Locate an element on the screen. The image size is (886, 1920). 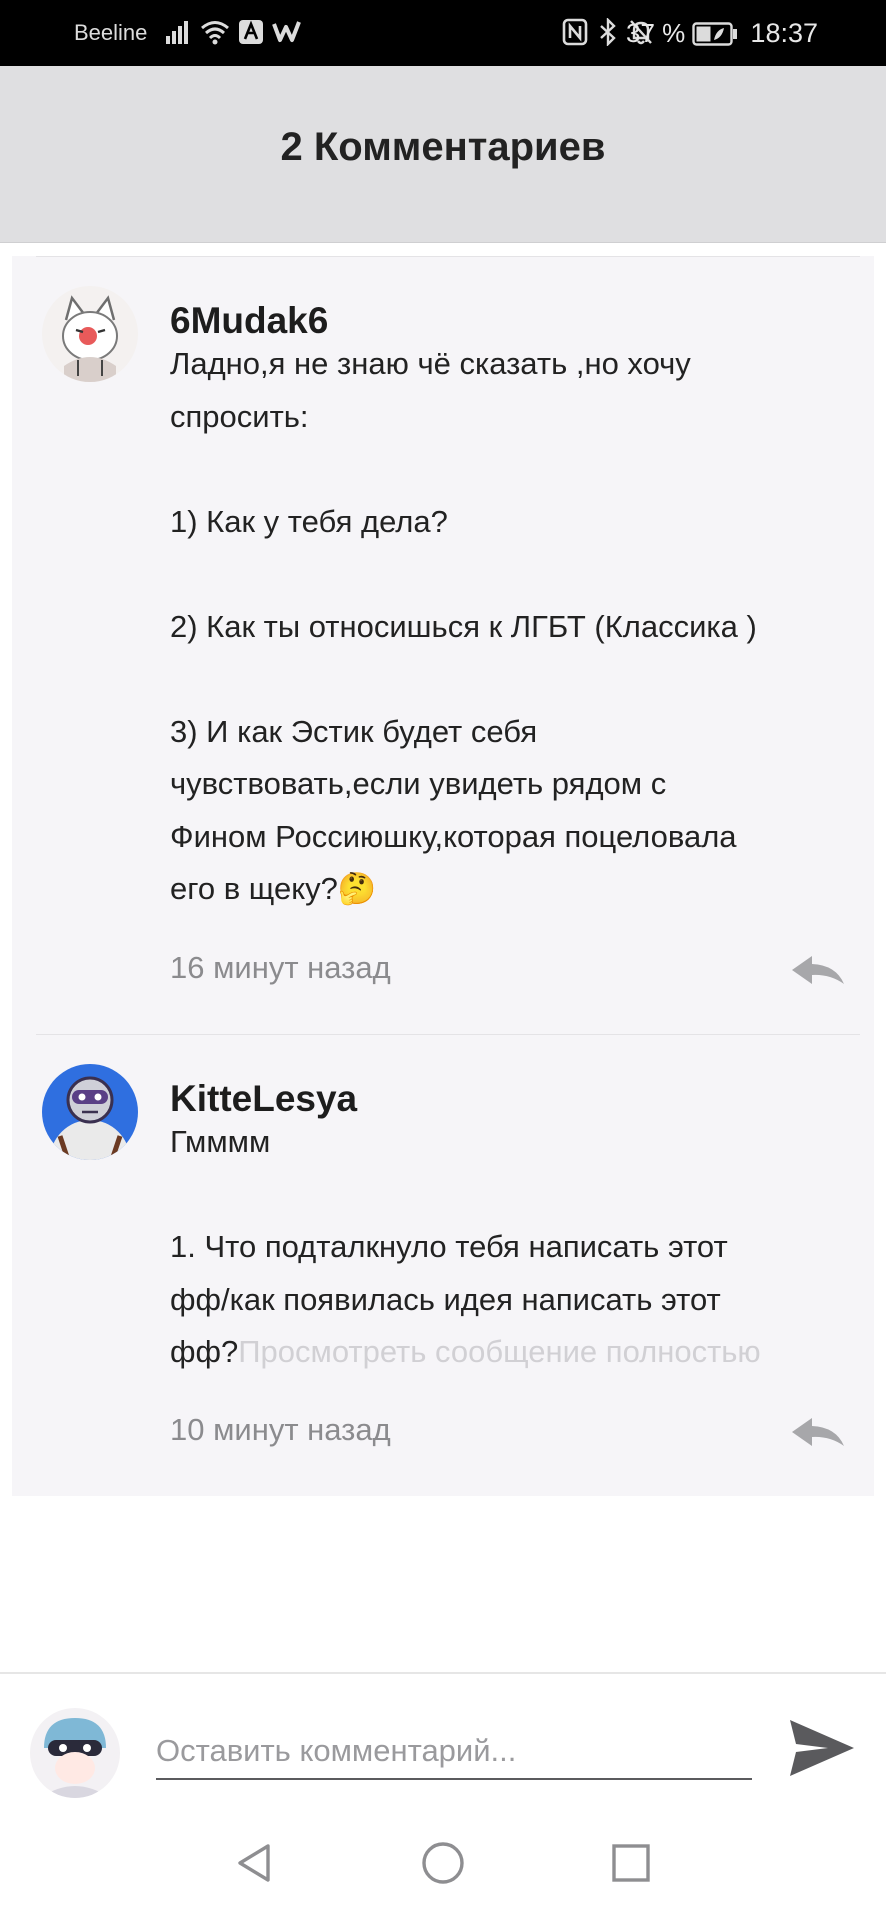
my-avatar is located at coordinates (75, 1753).